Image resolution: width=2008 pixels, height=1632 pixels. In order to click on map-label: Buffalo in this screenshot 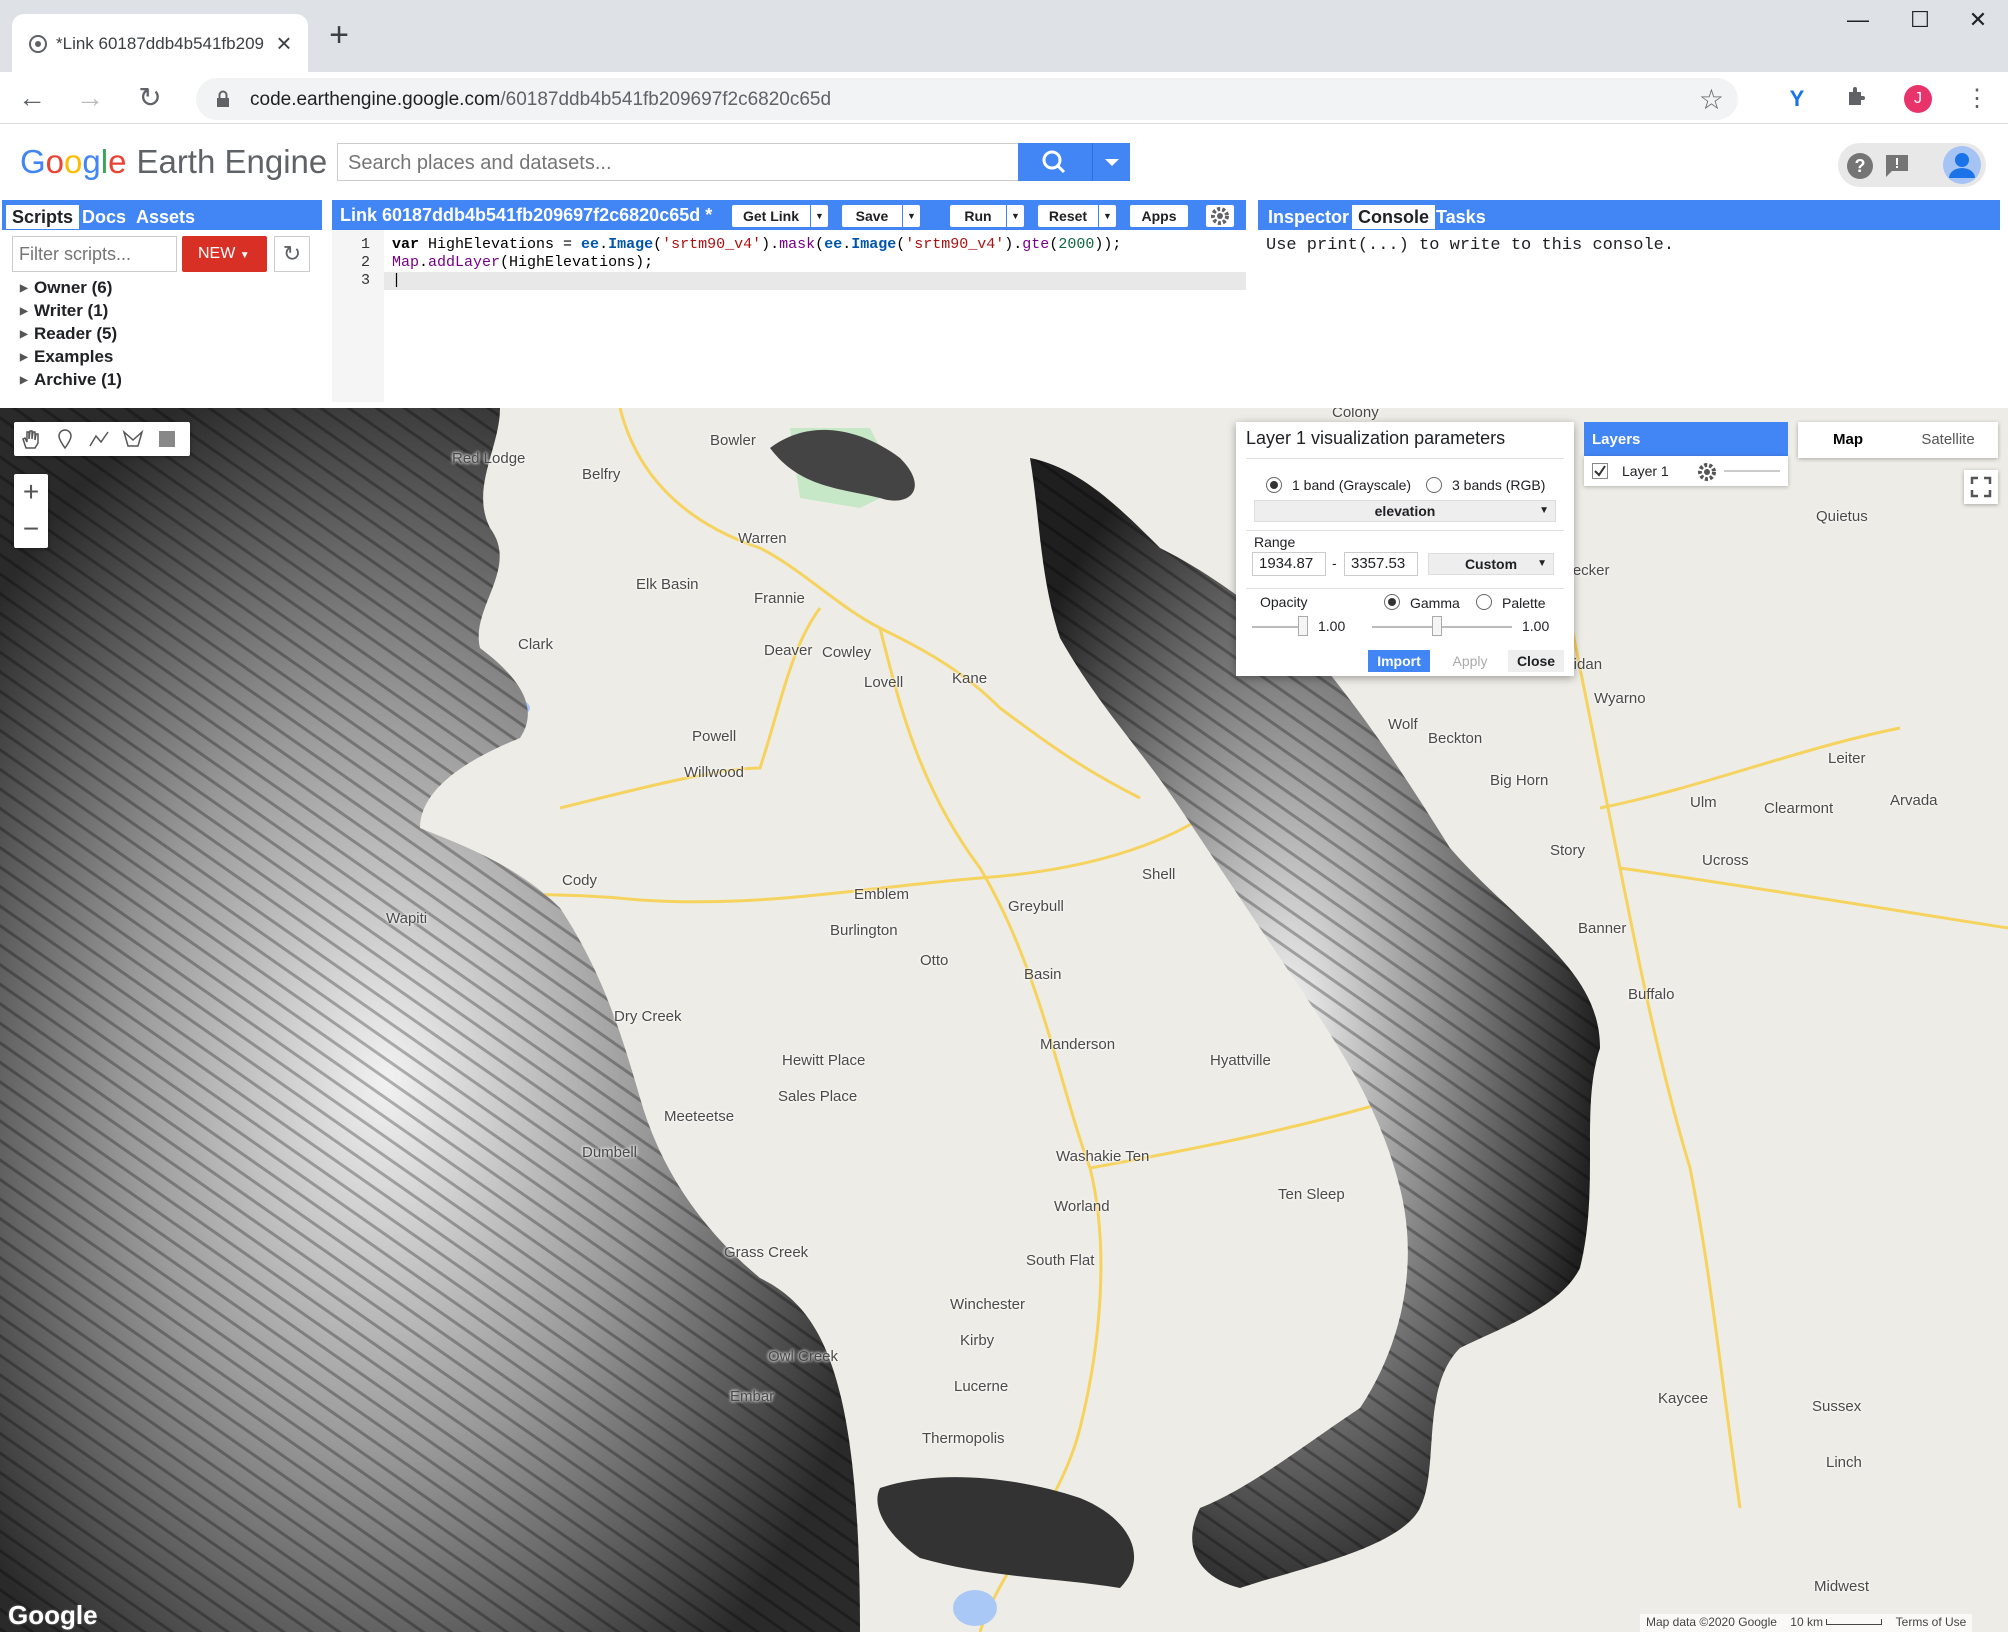, I will do `click(1651, 994)`.